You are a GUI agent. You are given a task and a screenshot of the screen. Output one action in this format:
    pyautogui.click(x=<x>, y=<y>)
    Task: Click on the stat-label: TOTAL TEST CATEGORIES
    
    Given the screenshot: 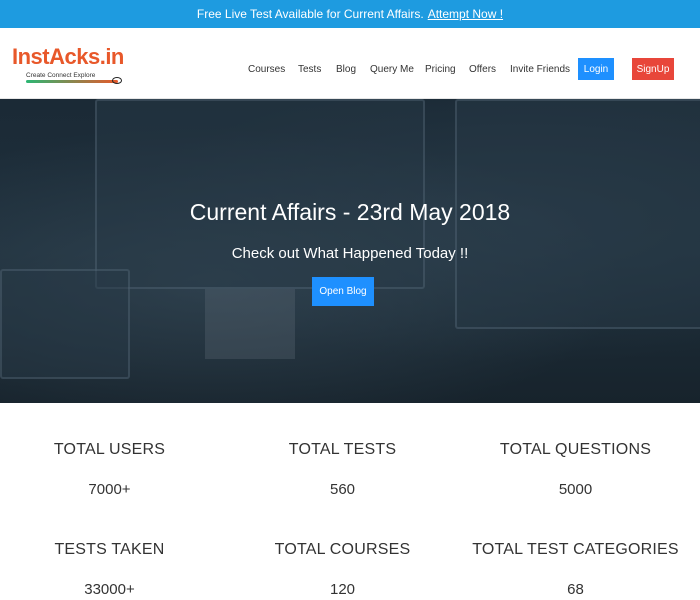 What is the action you would take?
    pyautogui.click(x=575, y=549)
    